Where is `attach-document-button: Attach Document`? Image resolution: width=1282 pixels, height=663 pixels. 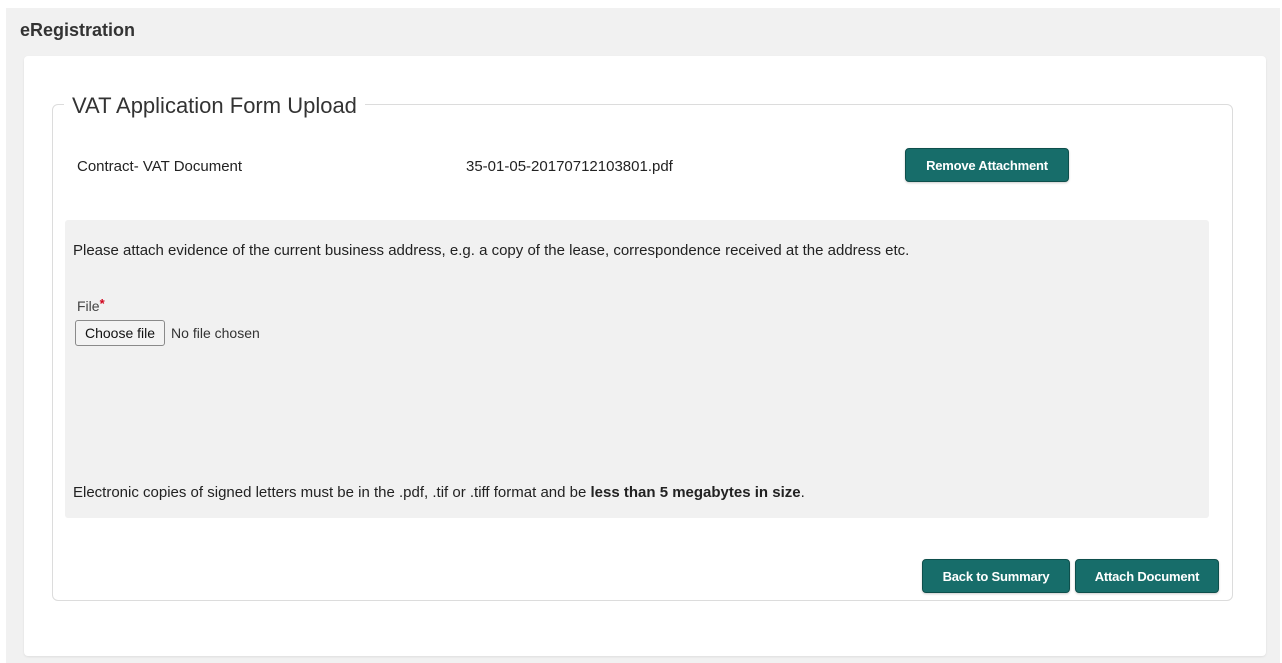 attach-document-button: Attach Document is located at coordinates (1147, 576).